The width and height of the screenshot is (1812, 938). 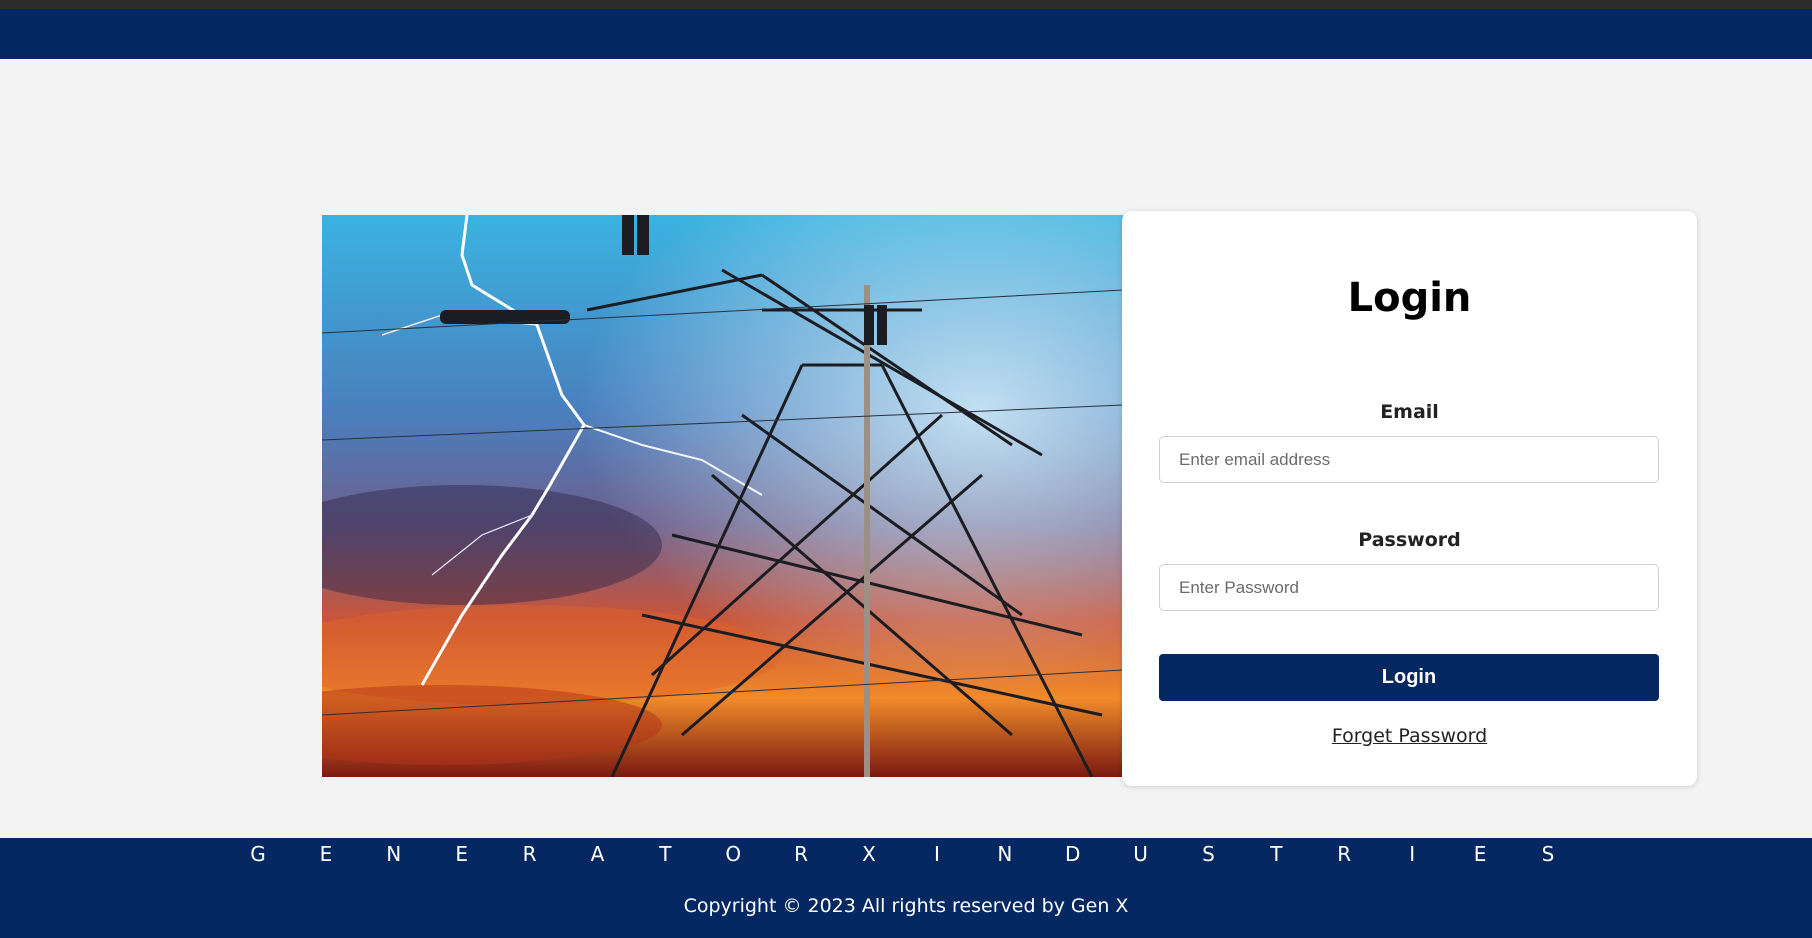 What do you see at coordinates (906, 34) in the screenshot?
I see `top-navbar` at bounding box center [906, 34].